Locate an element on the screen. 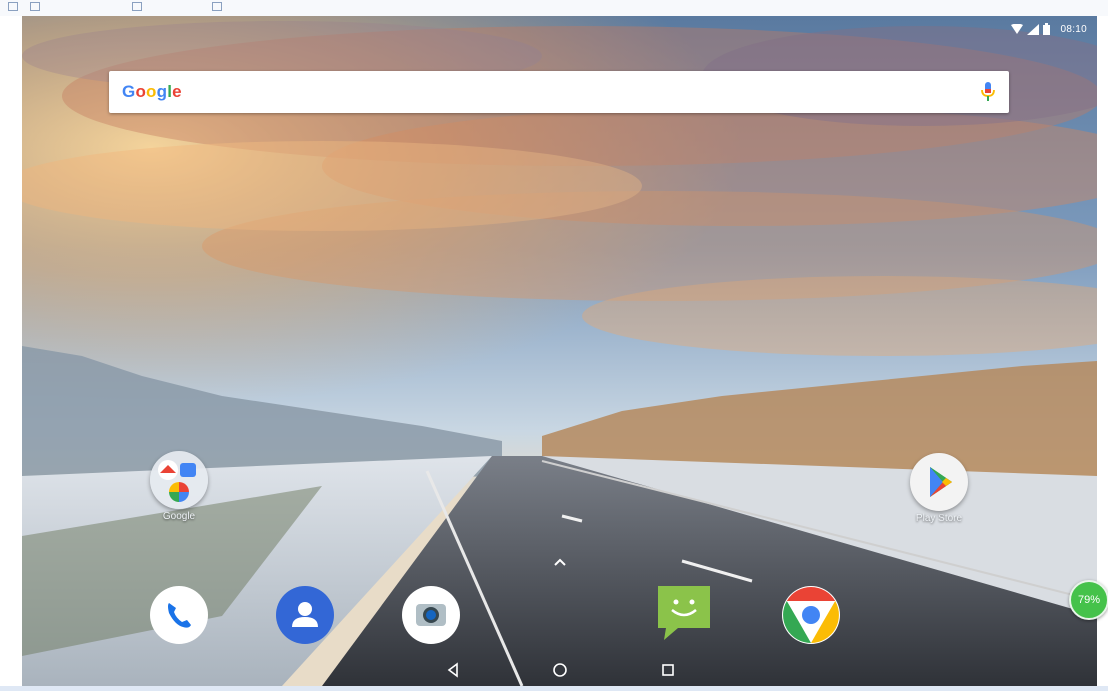 This screenshot has width=1108, height=691. folder-icon is located at coordinates (179, 480).